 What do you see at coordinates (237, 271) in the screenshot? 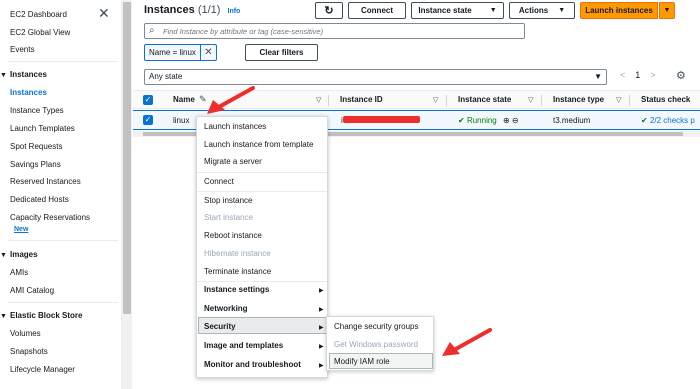
I see `menu-item-terminate-instance: Terminate instance` at bounding box center [237, 271].